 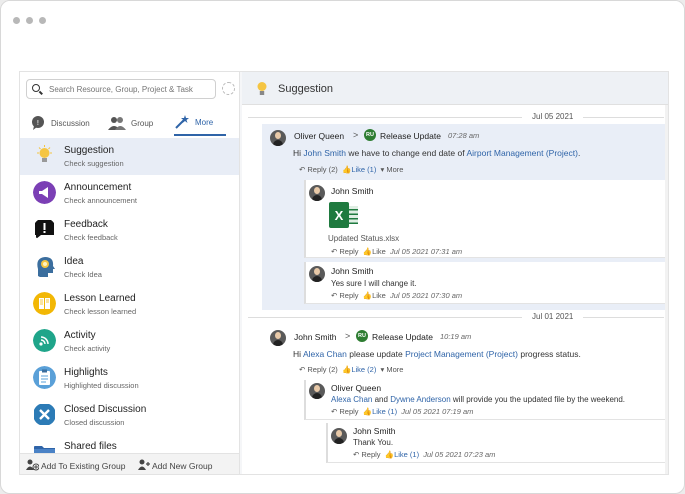 I want to click on menu-title: Highlights, so click(x=86, y=372).